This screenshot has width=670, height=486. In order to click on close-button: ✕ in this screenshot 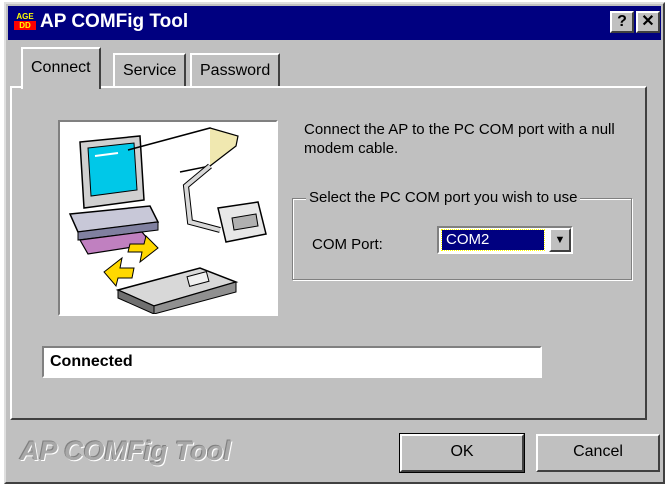, I will do `click(648, 22)`.